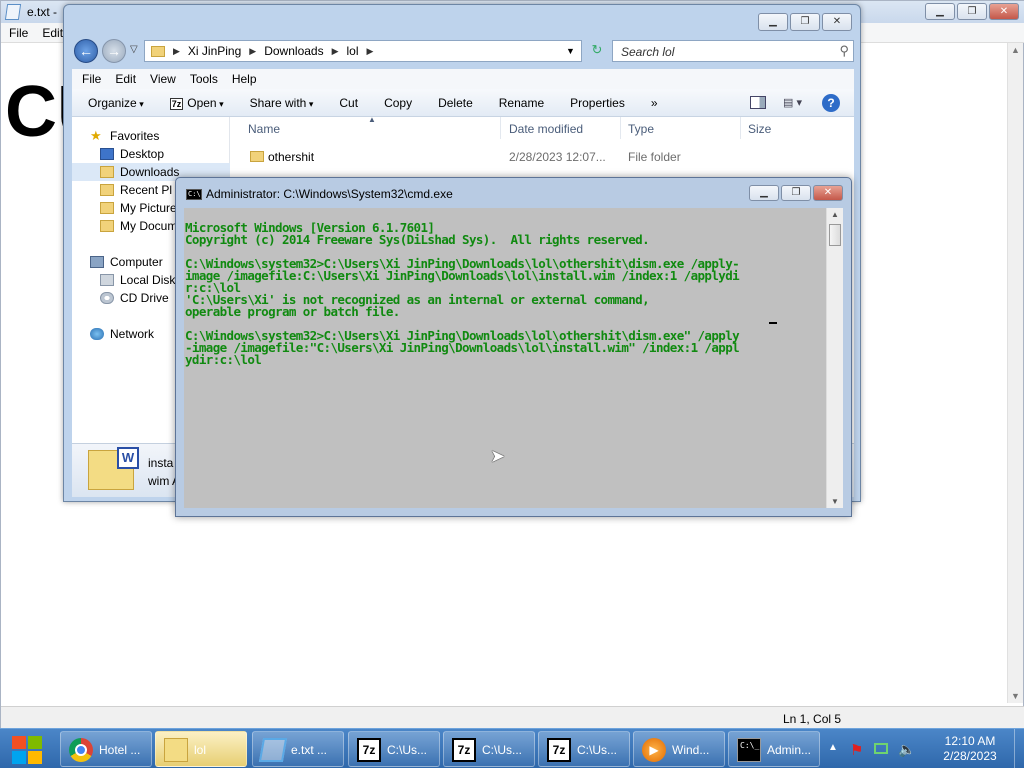  What do you see at coordinates (136, 262) in the screenshot?
I see `nav-label: Computer` at bounding box center [136, 262].